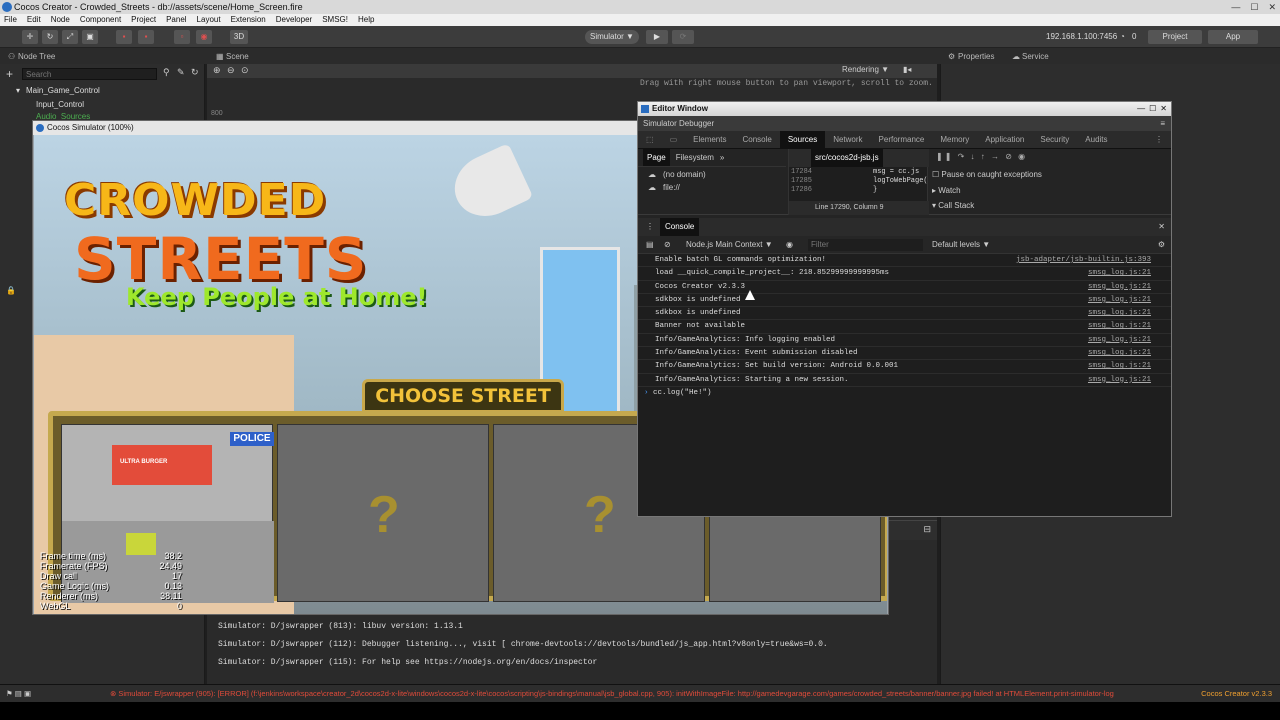 This screenshot has height=720, width=1280. I want to click on tab-sources: Sources, so click(802, 139).